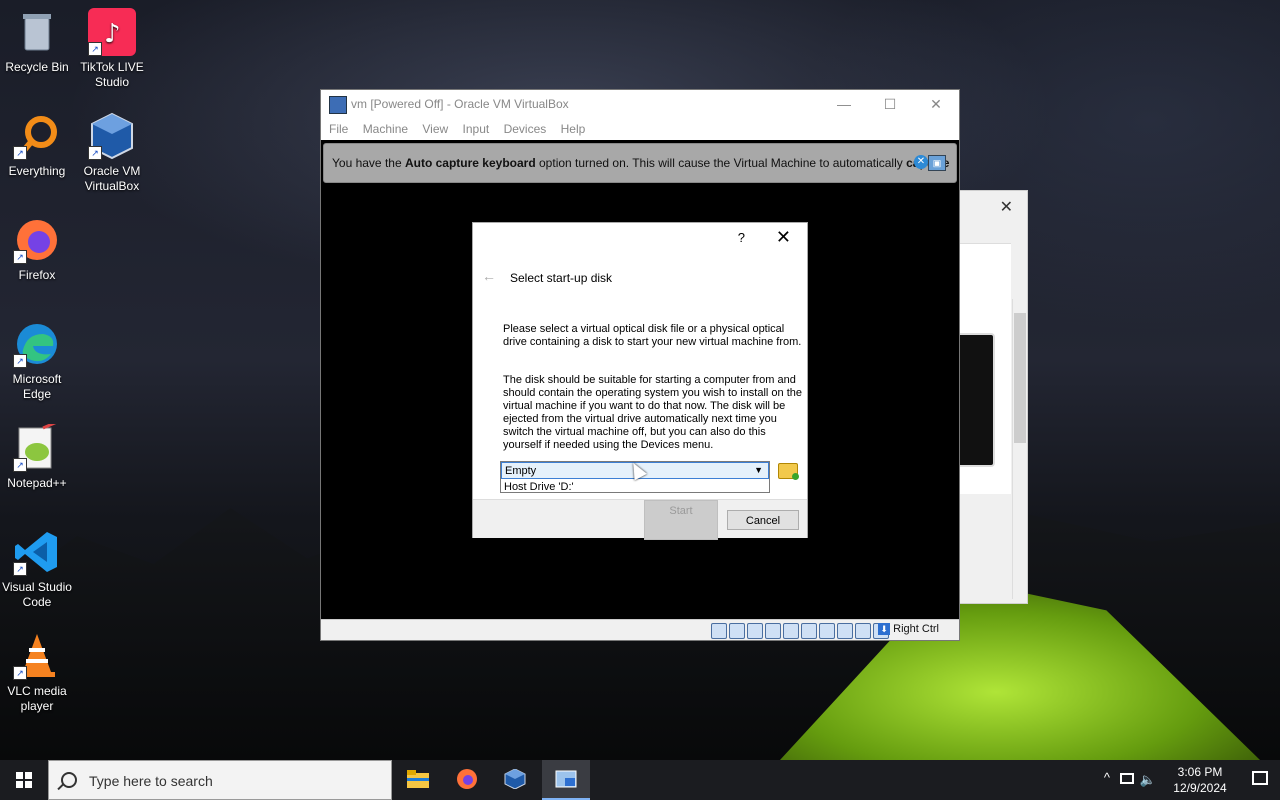 This screenshot has width=1280, height=800. Describe the element at coordinates (890, 104) in the screenshot. I see `maximize-button: ☐` at that location.